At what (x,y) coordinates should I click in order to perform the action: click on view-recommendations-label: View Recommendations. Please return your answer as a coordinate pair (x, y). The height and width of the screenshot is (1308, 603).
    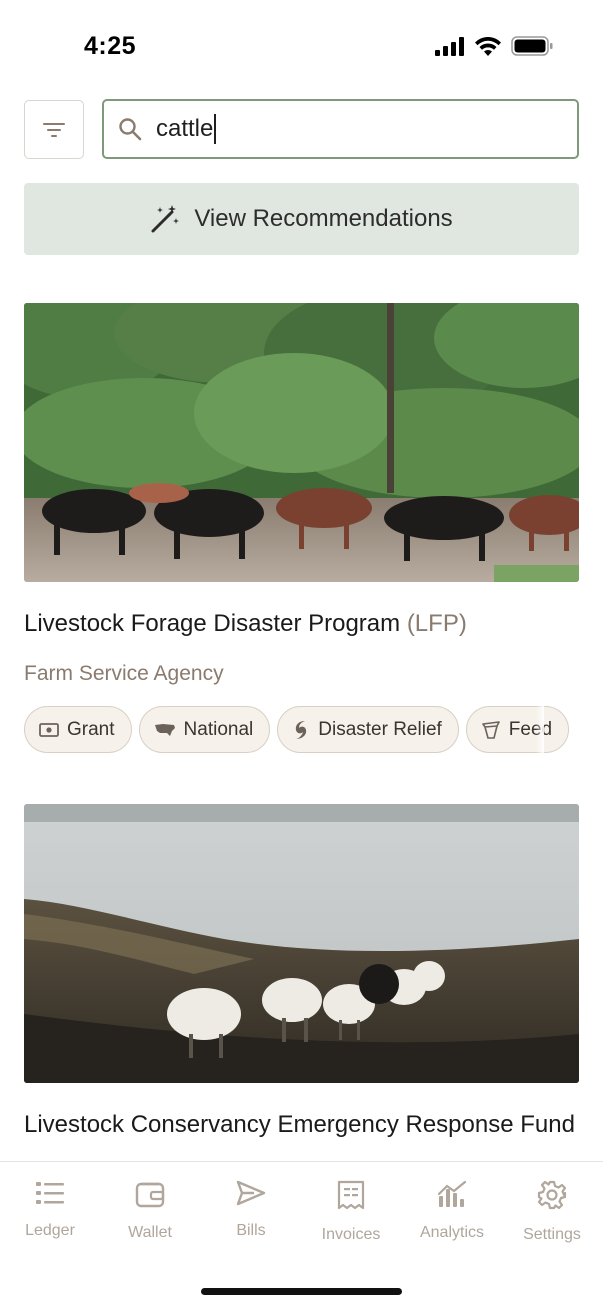
    Looking at the image, I should click on (323, 218).